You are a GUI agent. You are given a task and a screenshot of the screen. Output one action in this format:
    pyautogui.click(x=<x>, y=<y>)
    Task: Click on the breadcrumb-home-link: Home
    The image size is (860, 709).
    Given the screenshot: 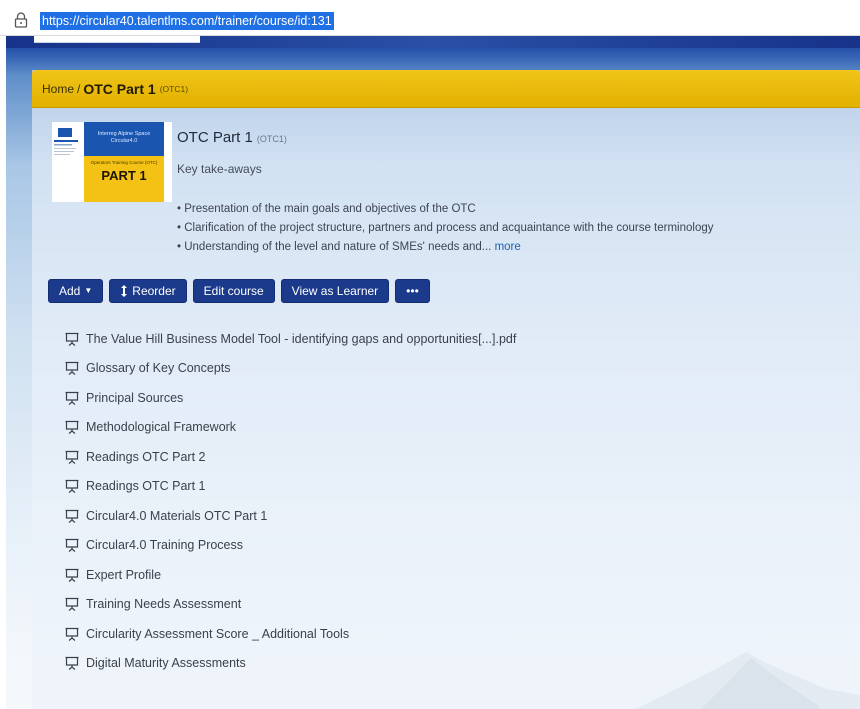 What is the action you would take?
    pyautogui.click(x=58, y=89)
    